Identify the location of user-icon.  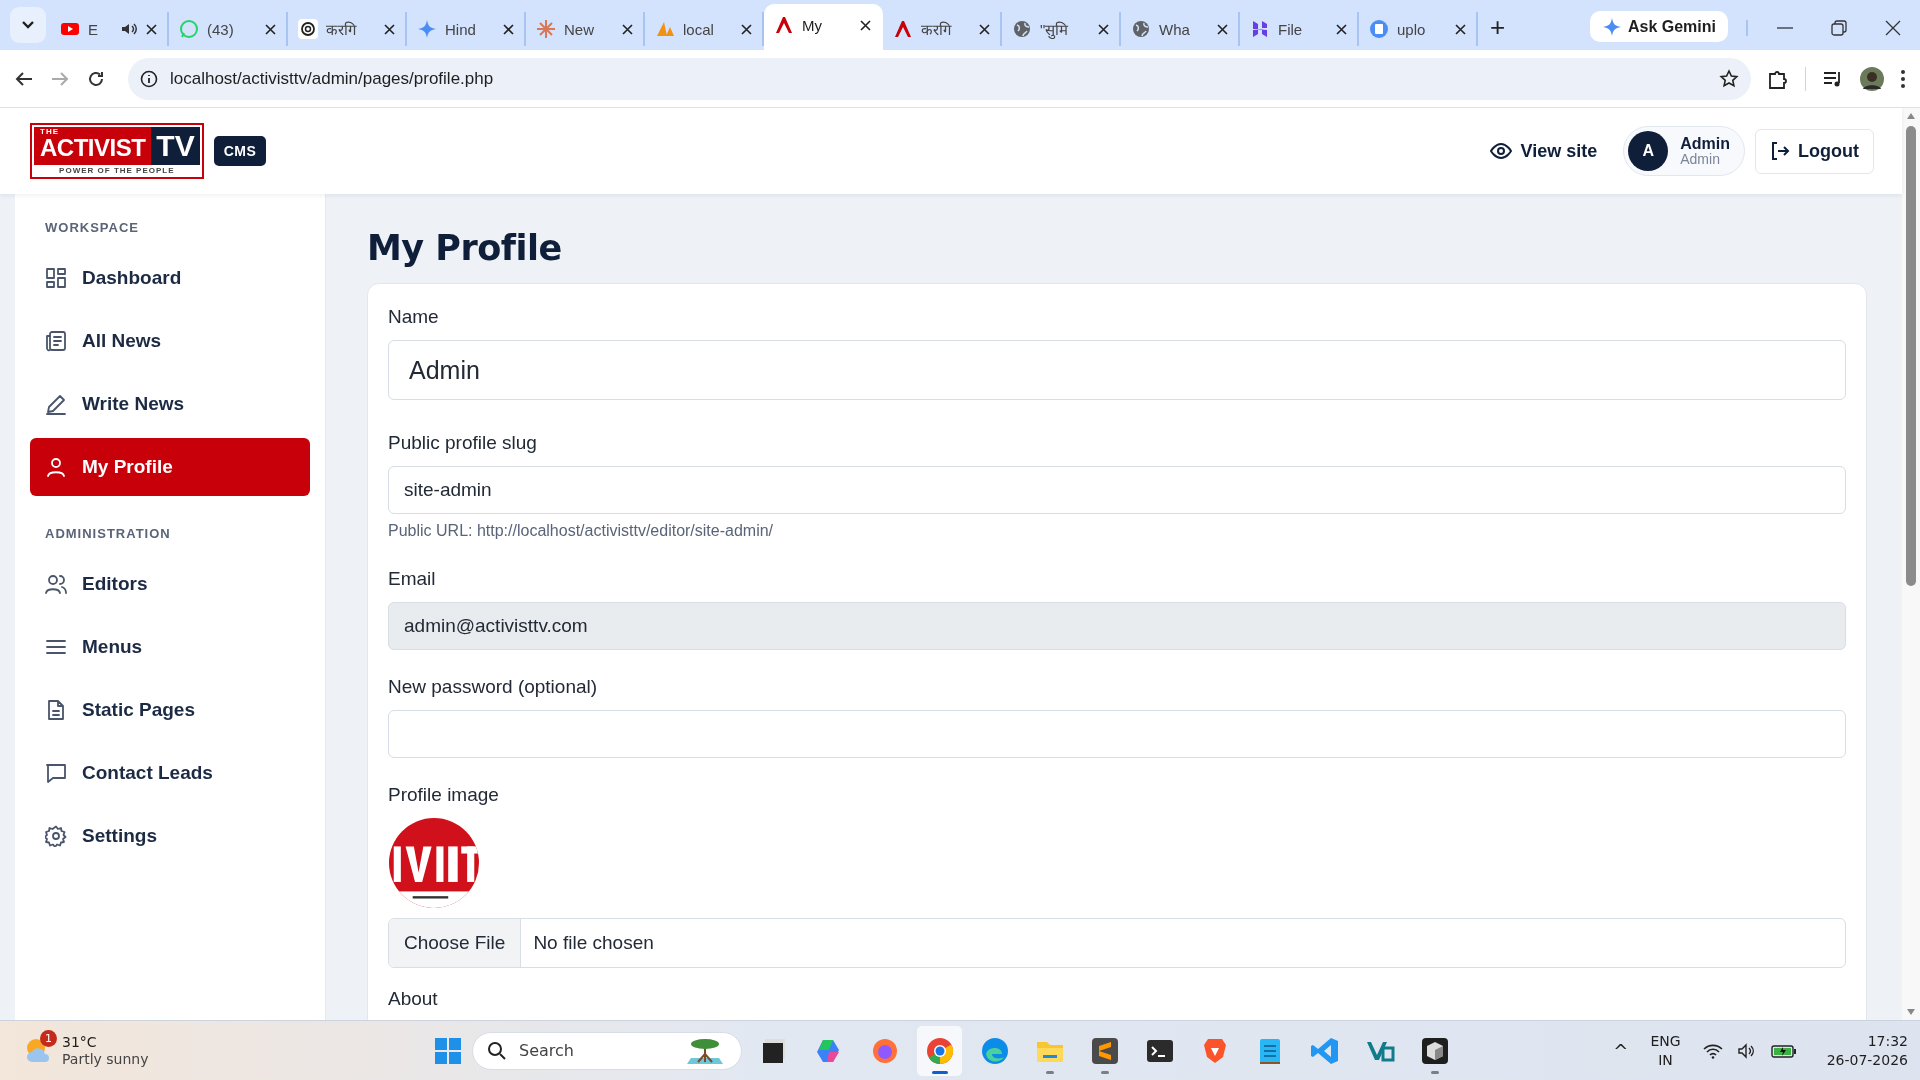
(56, 467).